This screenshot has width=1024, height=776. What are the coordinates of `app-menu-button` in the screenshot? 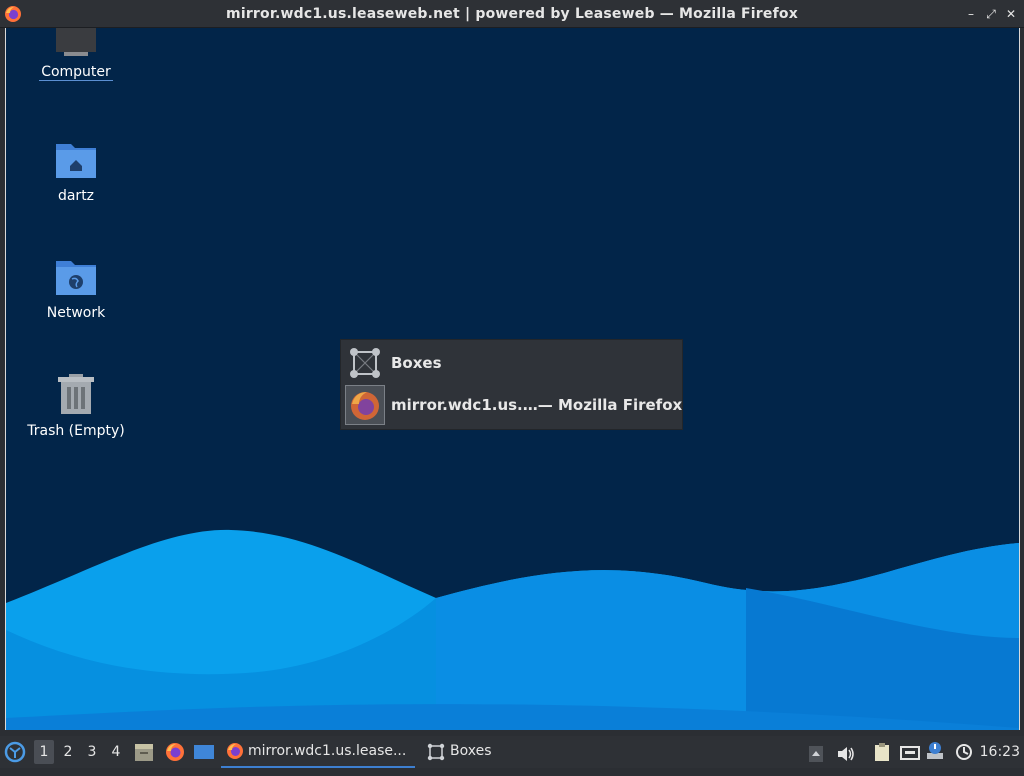 It's located at (15, 752).